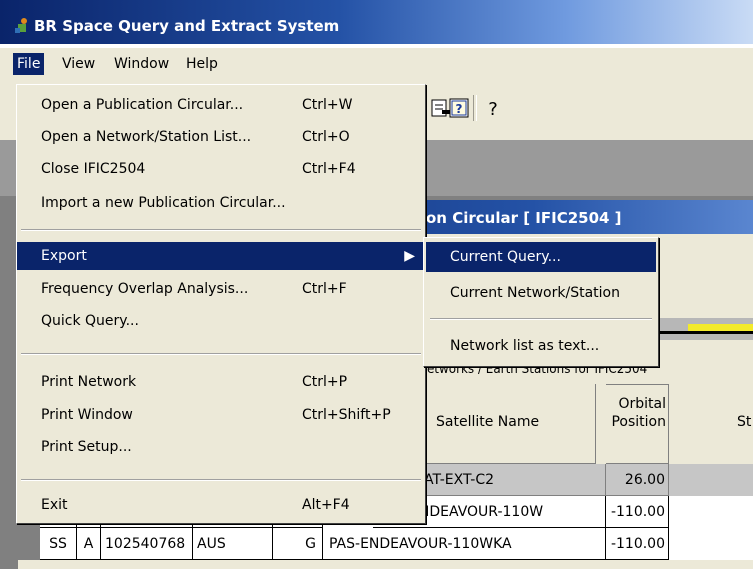  Describe the element at coordinates (221, 256) in the screenshot. I see `menu-item-export: Export ▶` at that location.